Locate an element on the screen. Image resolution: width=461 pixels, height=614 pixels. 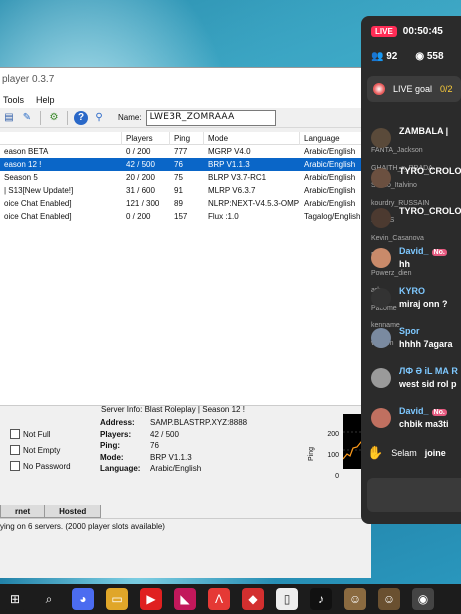
server-ping: 91 is located at coordinates (178, 190).